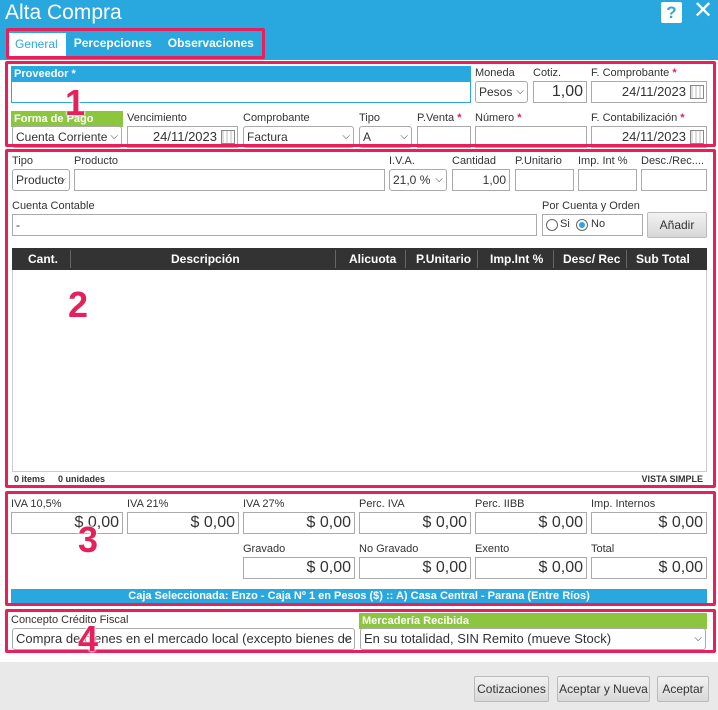  Describe the element at coordinates (75, 102) in the screenshot. I see `section-marker-1: 1` at that location.